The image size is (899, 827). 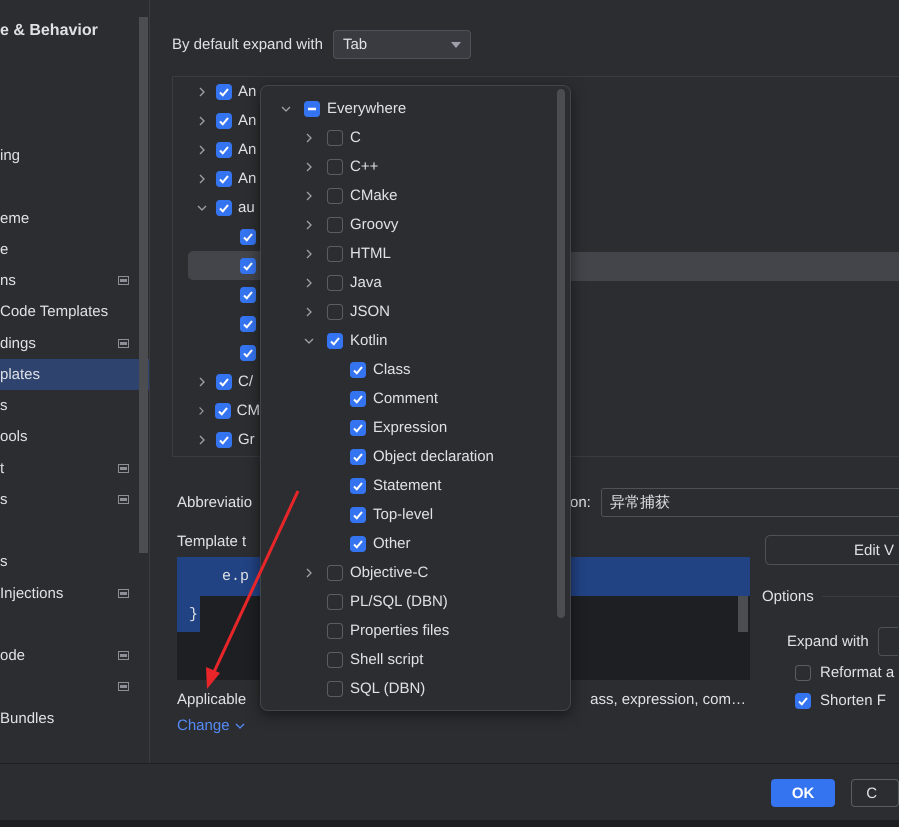 I want to click on sidebar-item: Code Templates, so click(x=74, y=312).